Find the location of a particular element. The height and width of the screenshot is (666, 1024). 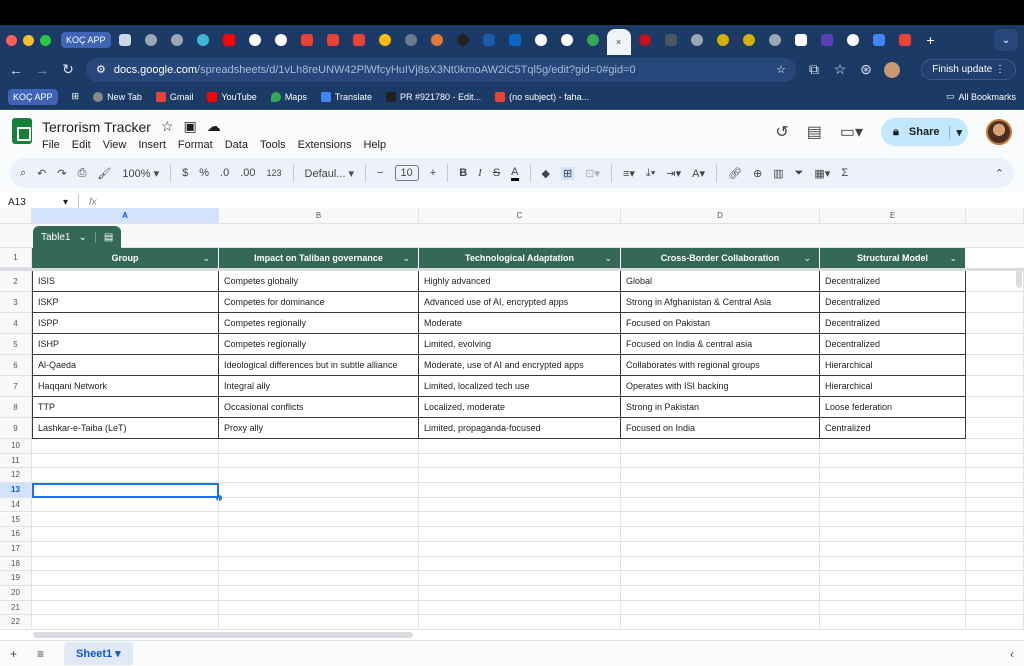

star-icon: ☆ is located at coordinates (167, 126).